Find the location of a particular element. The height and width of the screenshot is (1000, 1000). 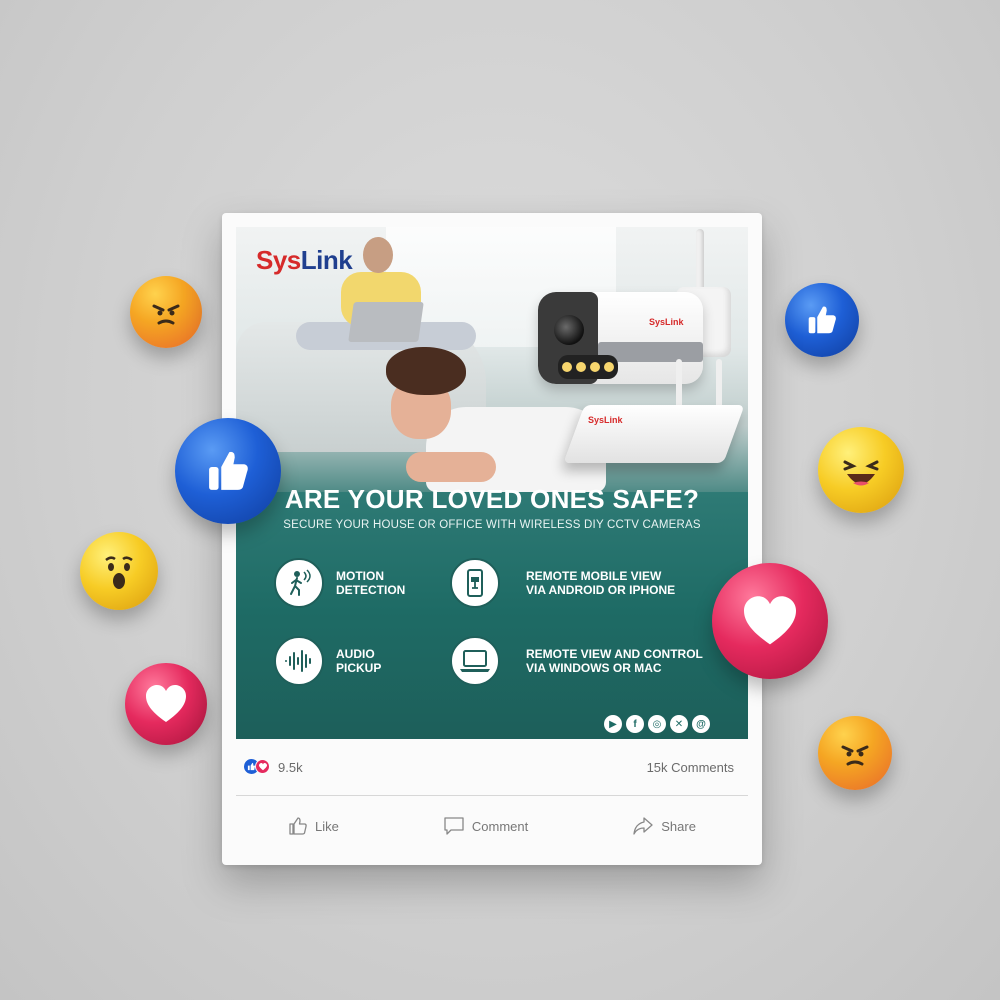

motion-detection-icon is located at coordinates (299, 583).